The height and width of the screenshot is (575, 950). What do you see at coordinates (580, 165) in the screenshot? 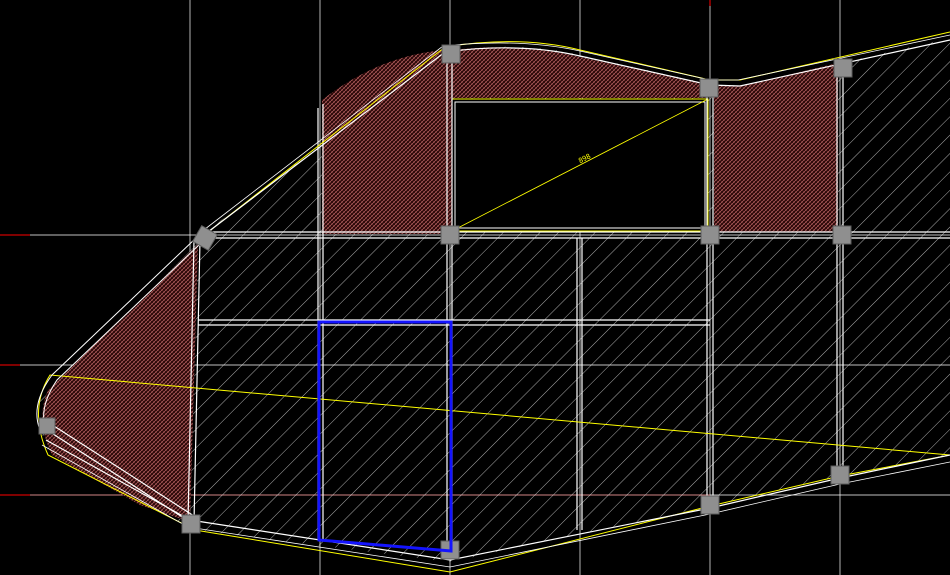
I see `slab-opening: 898` at bounding box center [580, 165].